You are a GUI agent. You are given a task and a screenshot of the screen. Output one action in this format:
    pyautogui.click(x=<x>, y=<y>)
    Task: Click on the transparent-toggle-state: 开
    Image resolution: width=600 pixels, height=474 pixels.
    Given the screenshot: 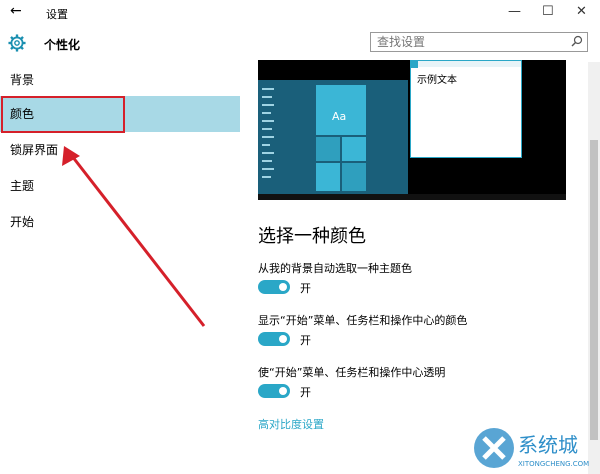 What is the action you would take?
    pyautogui.click(x=305, y=392)
    